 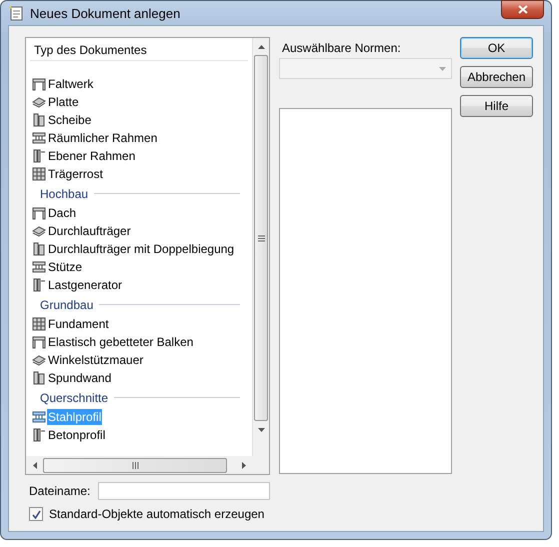 I want to click on list-header: Typ des Dokumentes, so click(x=90, y=50).